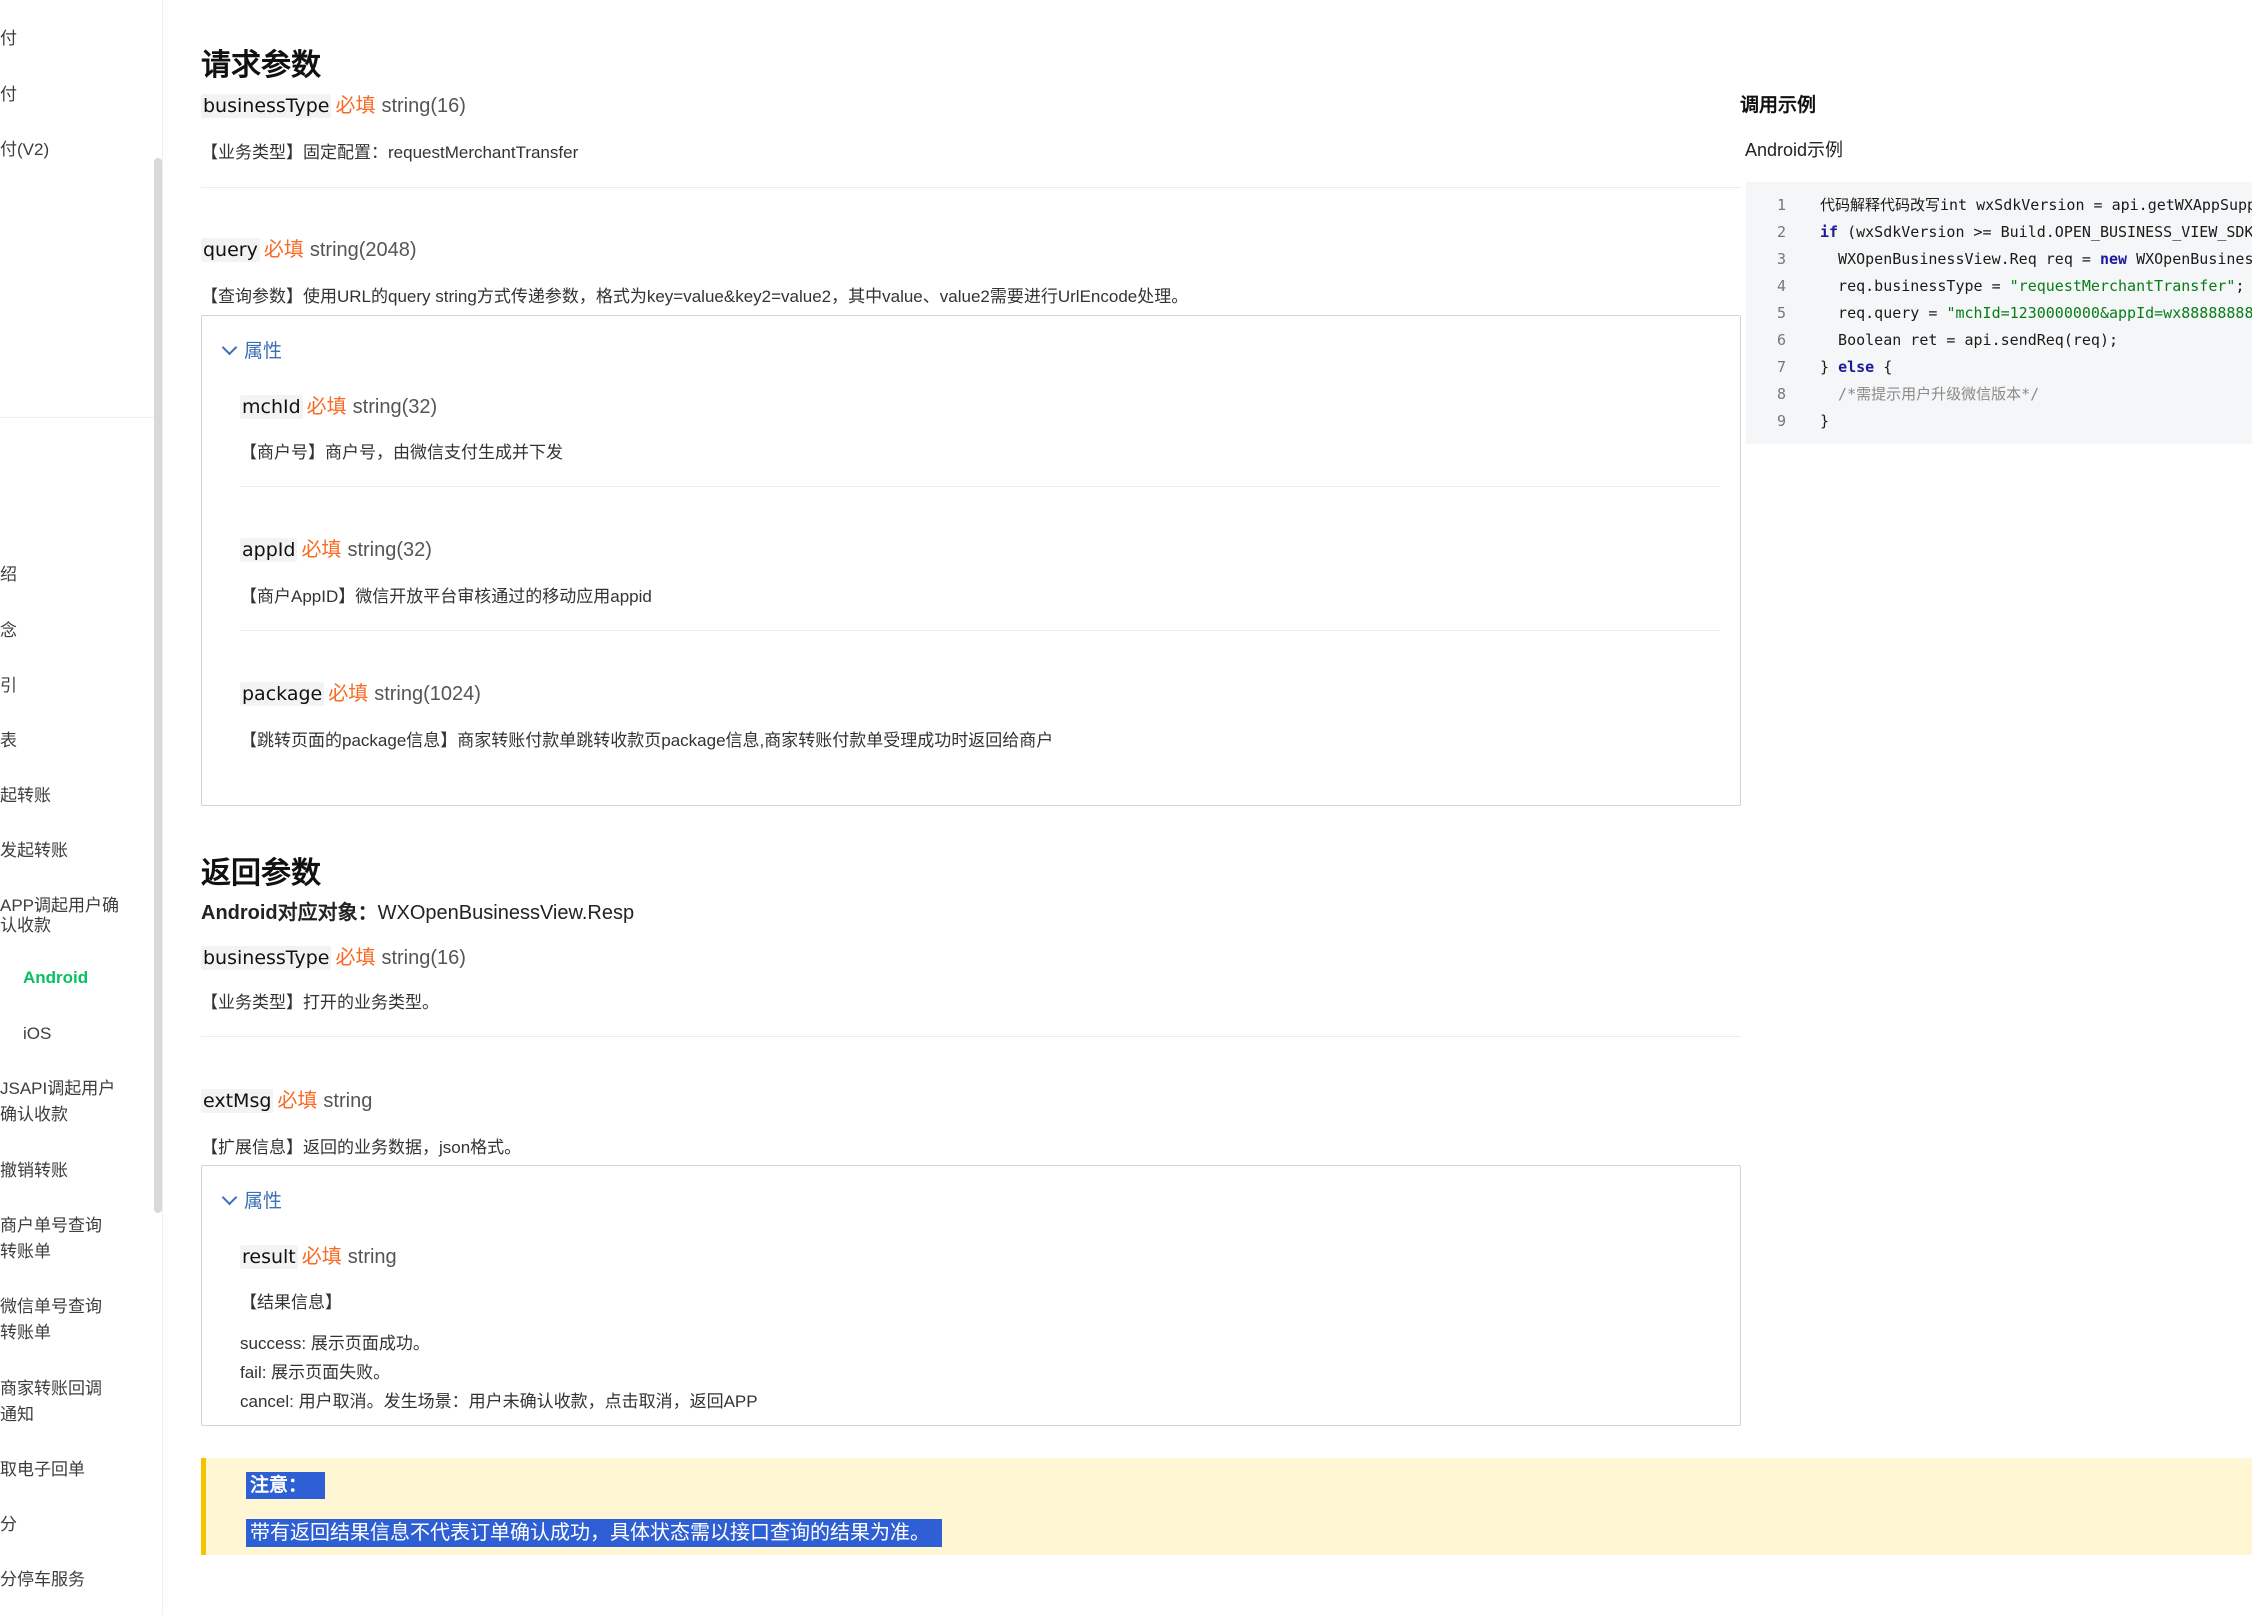 This screenshot has width=2252, height=1615. What do you see at coordinates (75, 1525) in the screenshot?
I see `sidebar-item: 分` at bounding box center [75, 1525].